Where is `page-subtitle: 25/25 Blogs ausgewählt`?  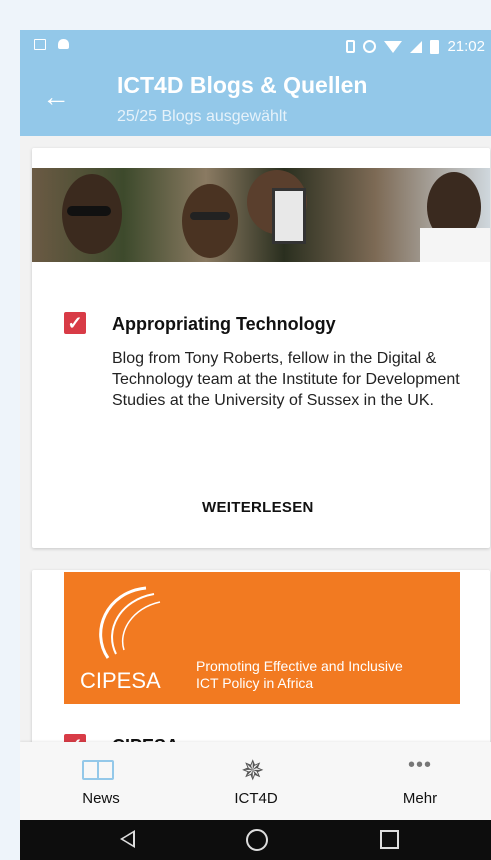 page-subtitle: 25/25 Blogs ausgewählt is located at coordinates (202, 116).